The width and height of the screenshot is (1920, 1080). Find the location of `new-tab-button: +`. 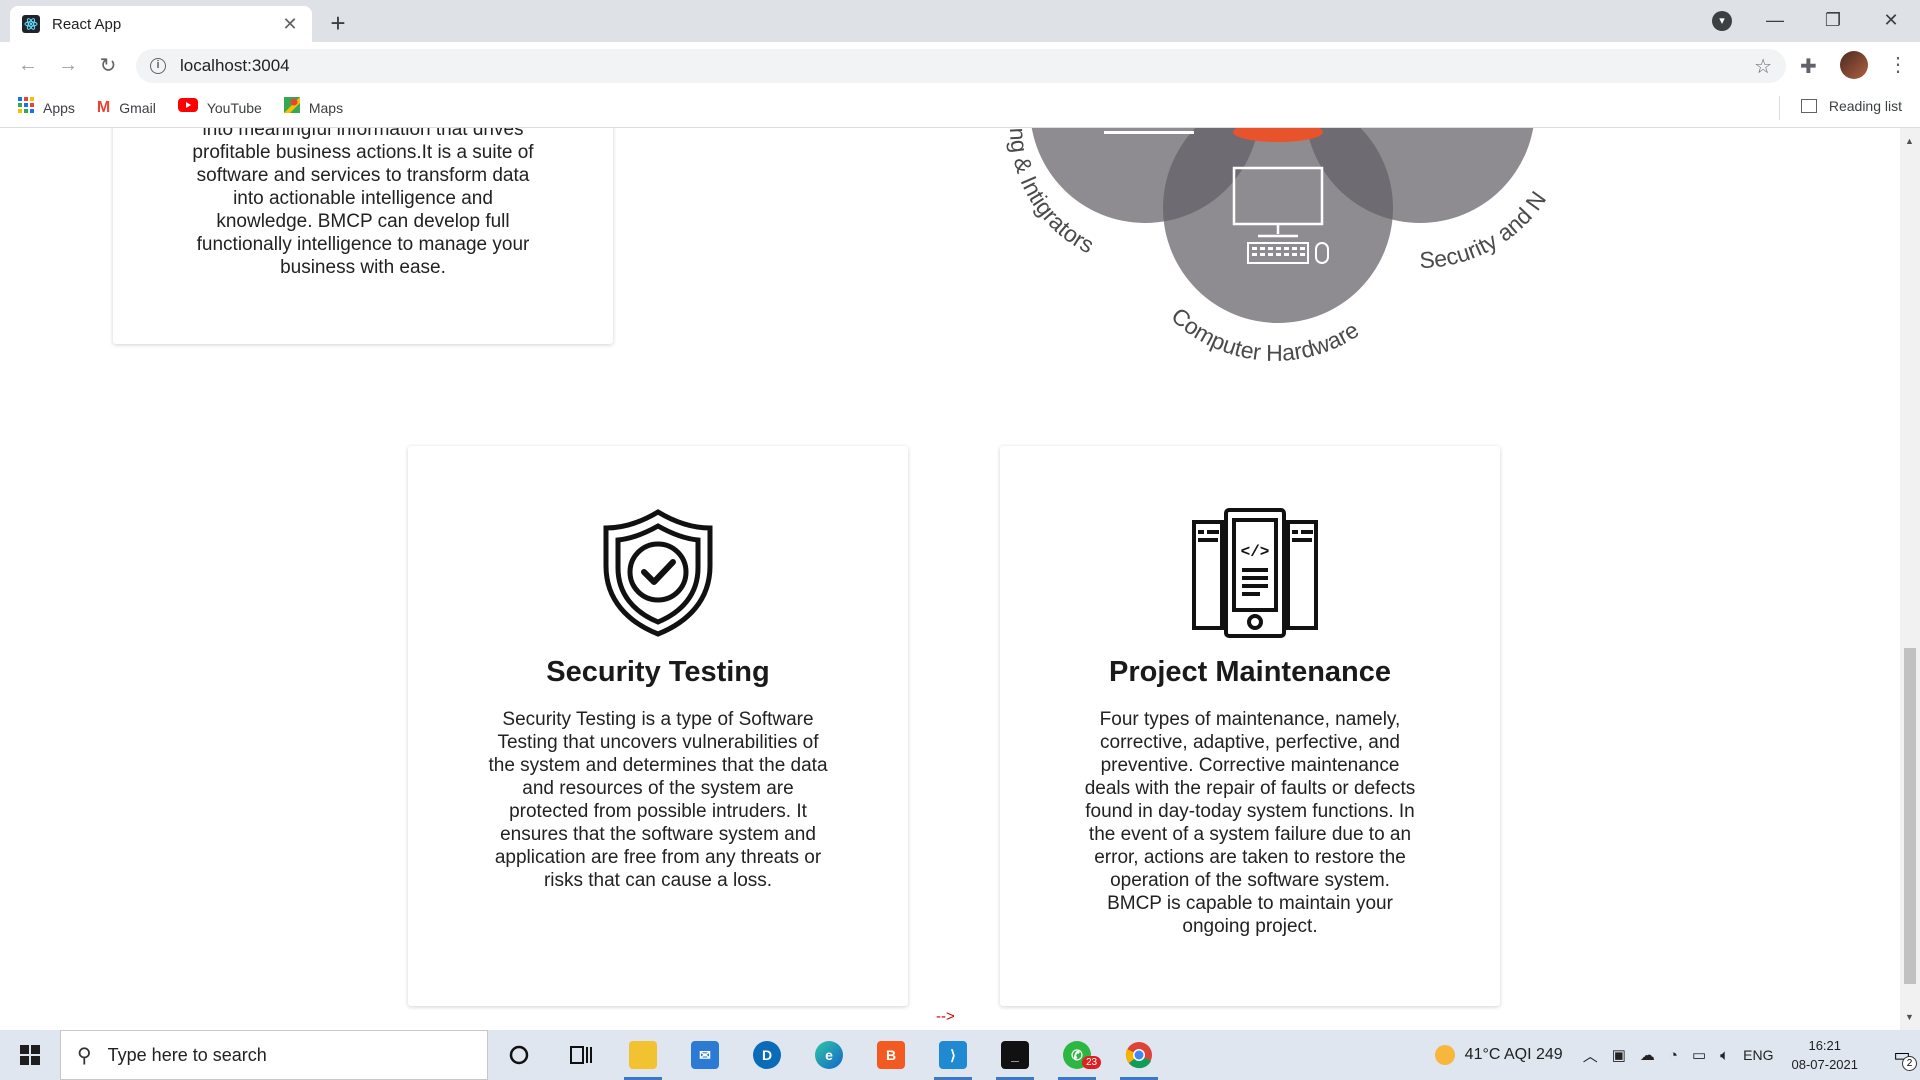

new-tab-button: + is located at coordinates (338, 23).